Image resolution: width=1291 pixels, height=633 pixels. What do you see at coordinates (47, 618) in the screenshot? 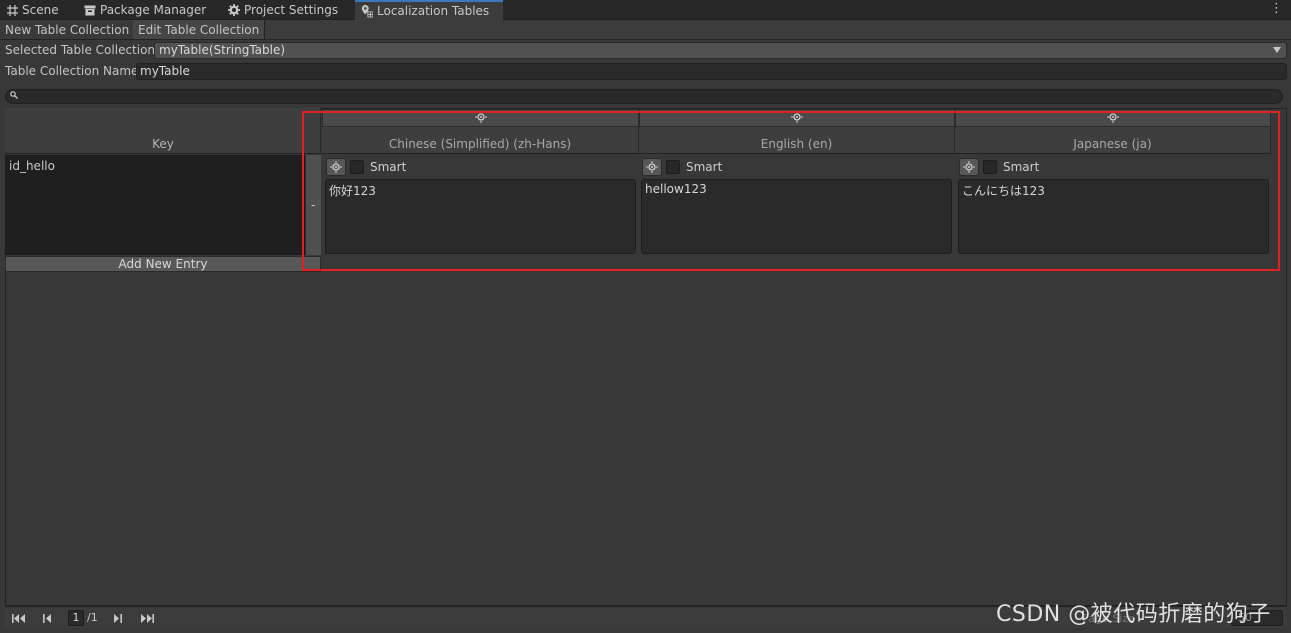
I see `previous-page-icon` at bounding box center [47, 618].